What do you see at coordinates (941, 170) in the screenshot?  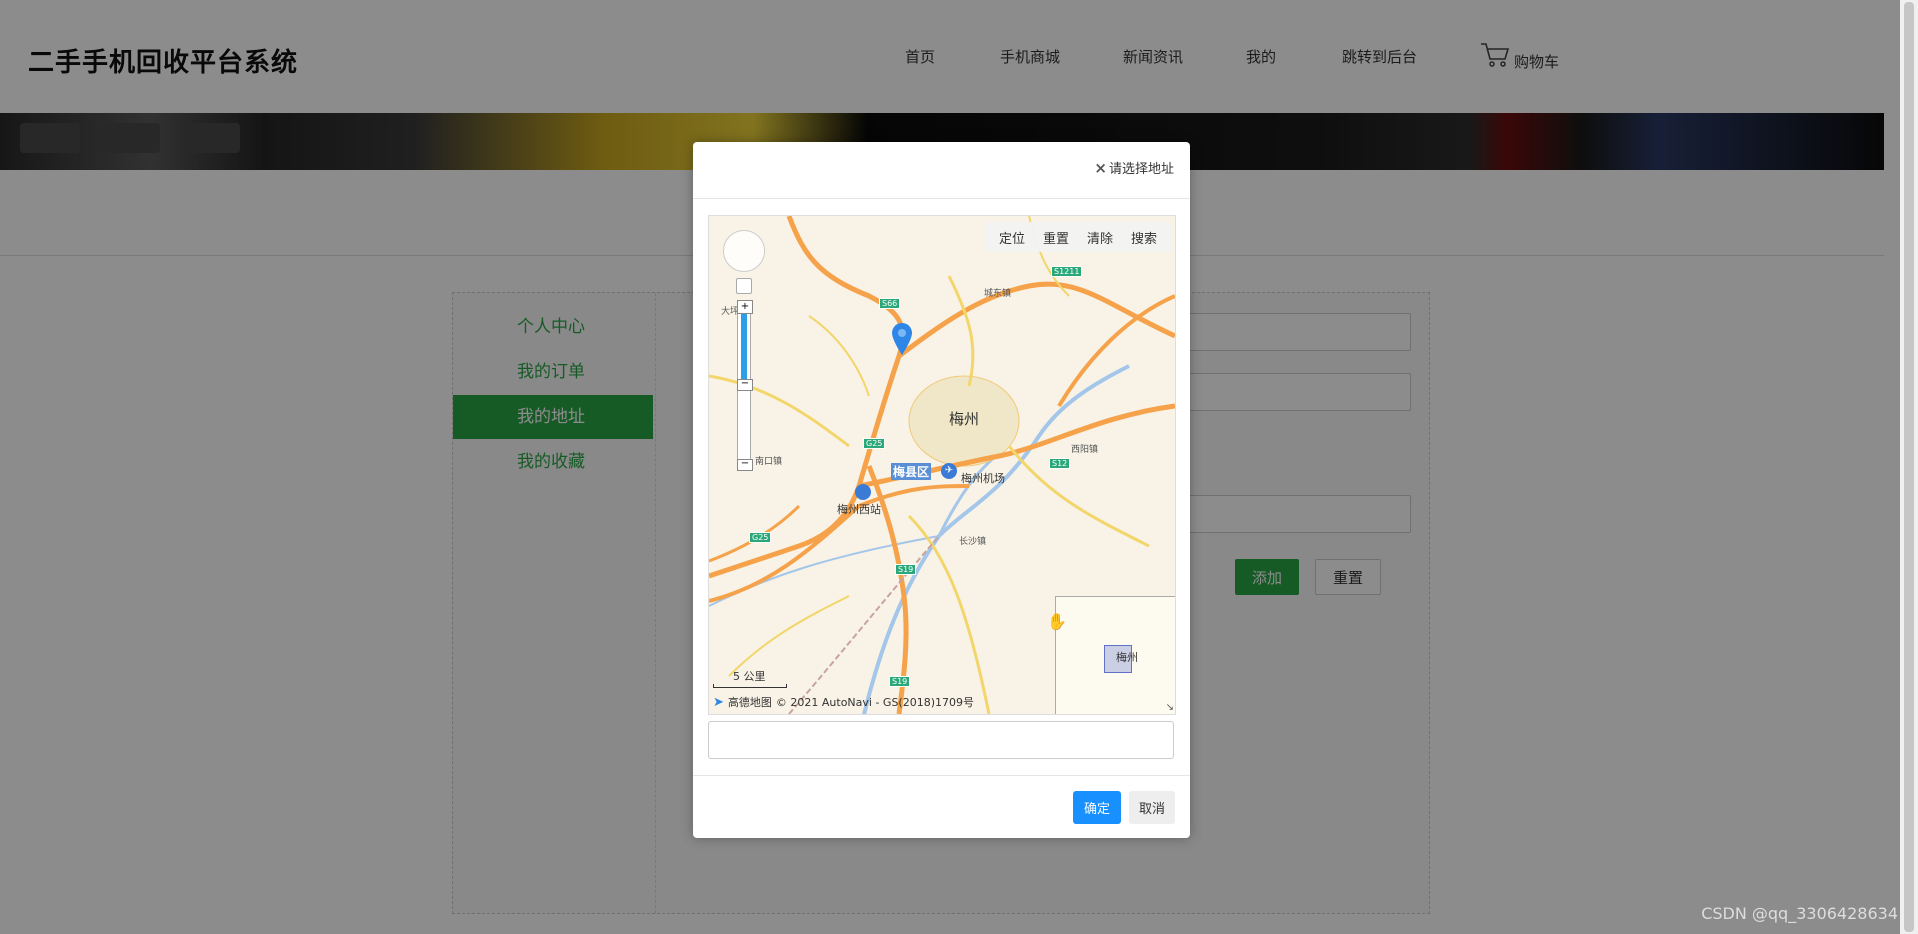 I see `dialog-header: × 请选择地址` at bounding box center [941, 170].